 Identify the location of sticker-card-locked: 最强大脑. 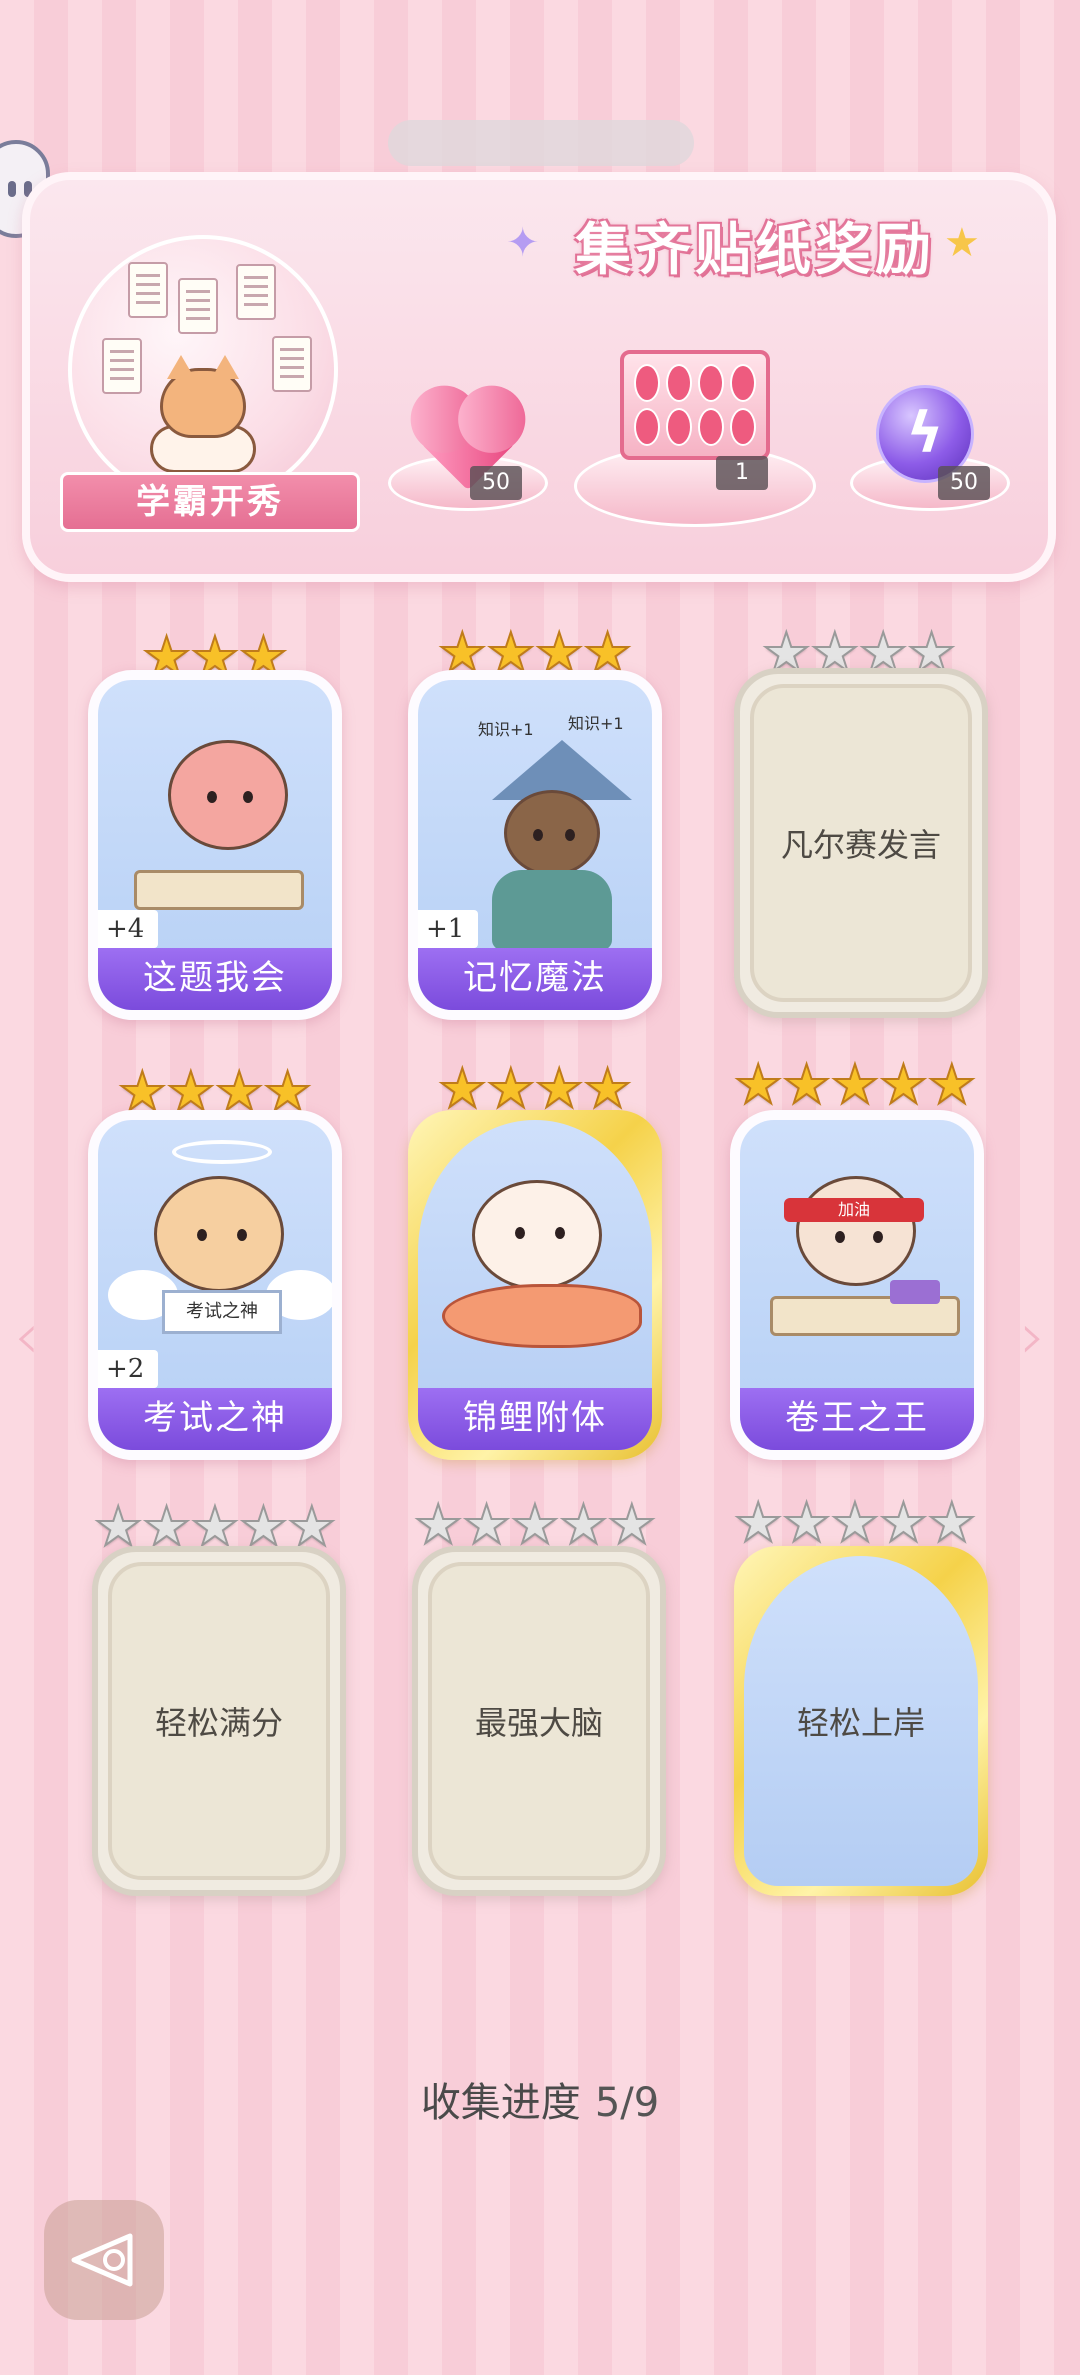
(539, 1721).